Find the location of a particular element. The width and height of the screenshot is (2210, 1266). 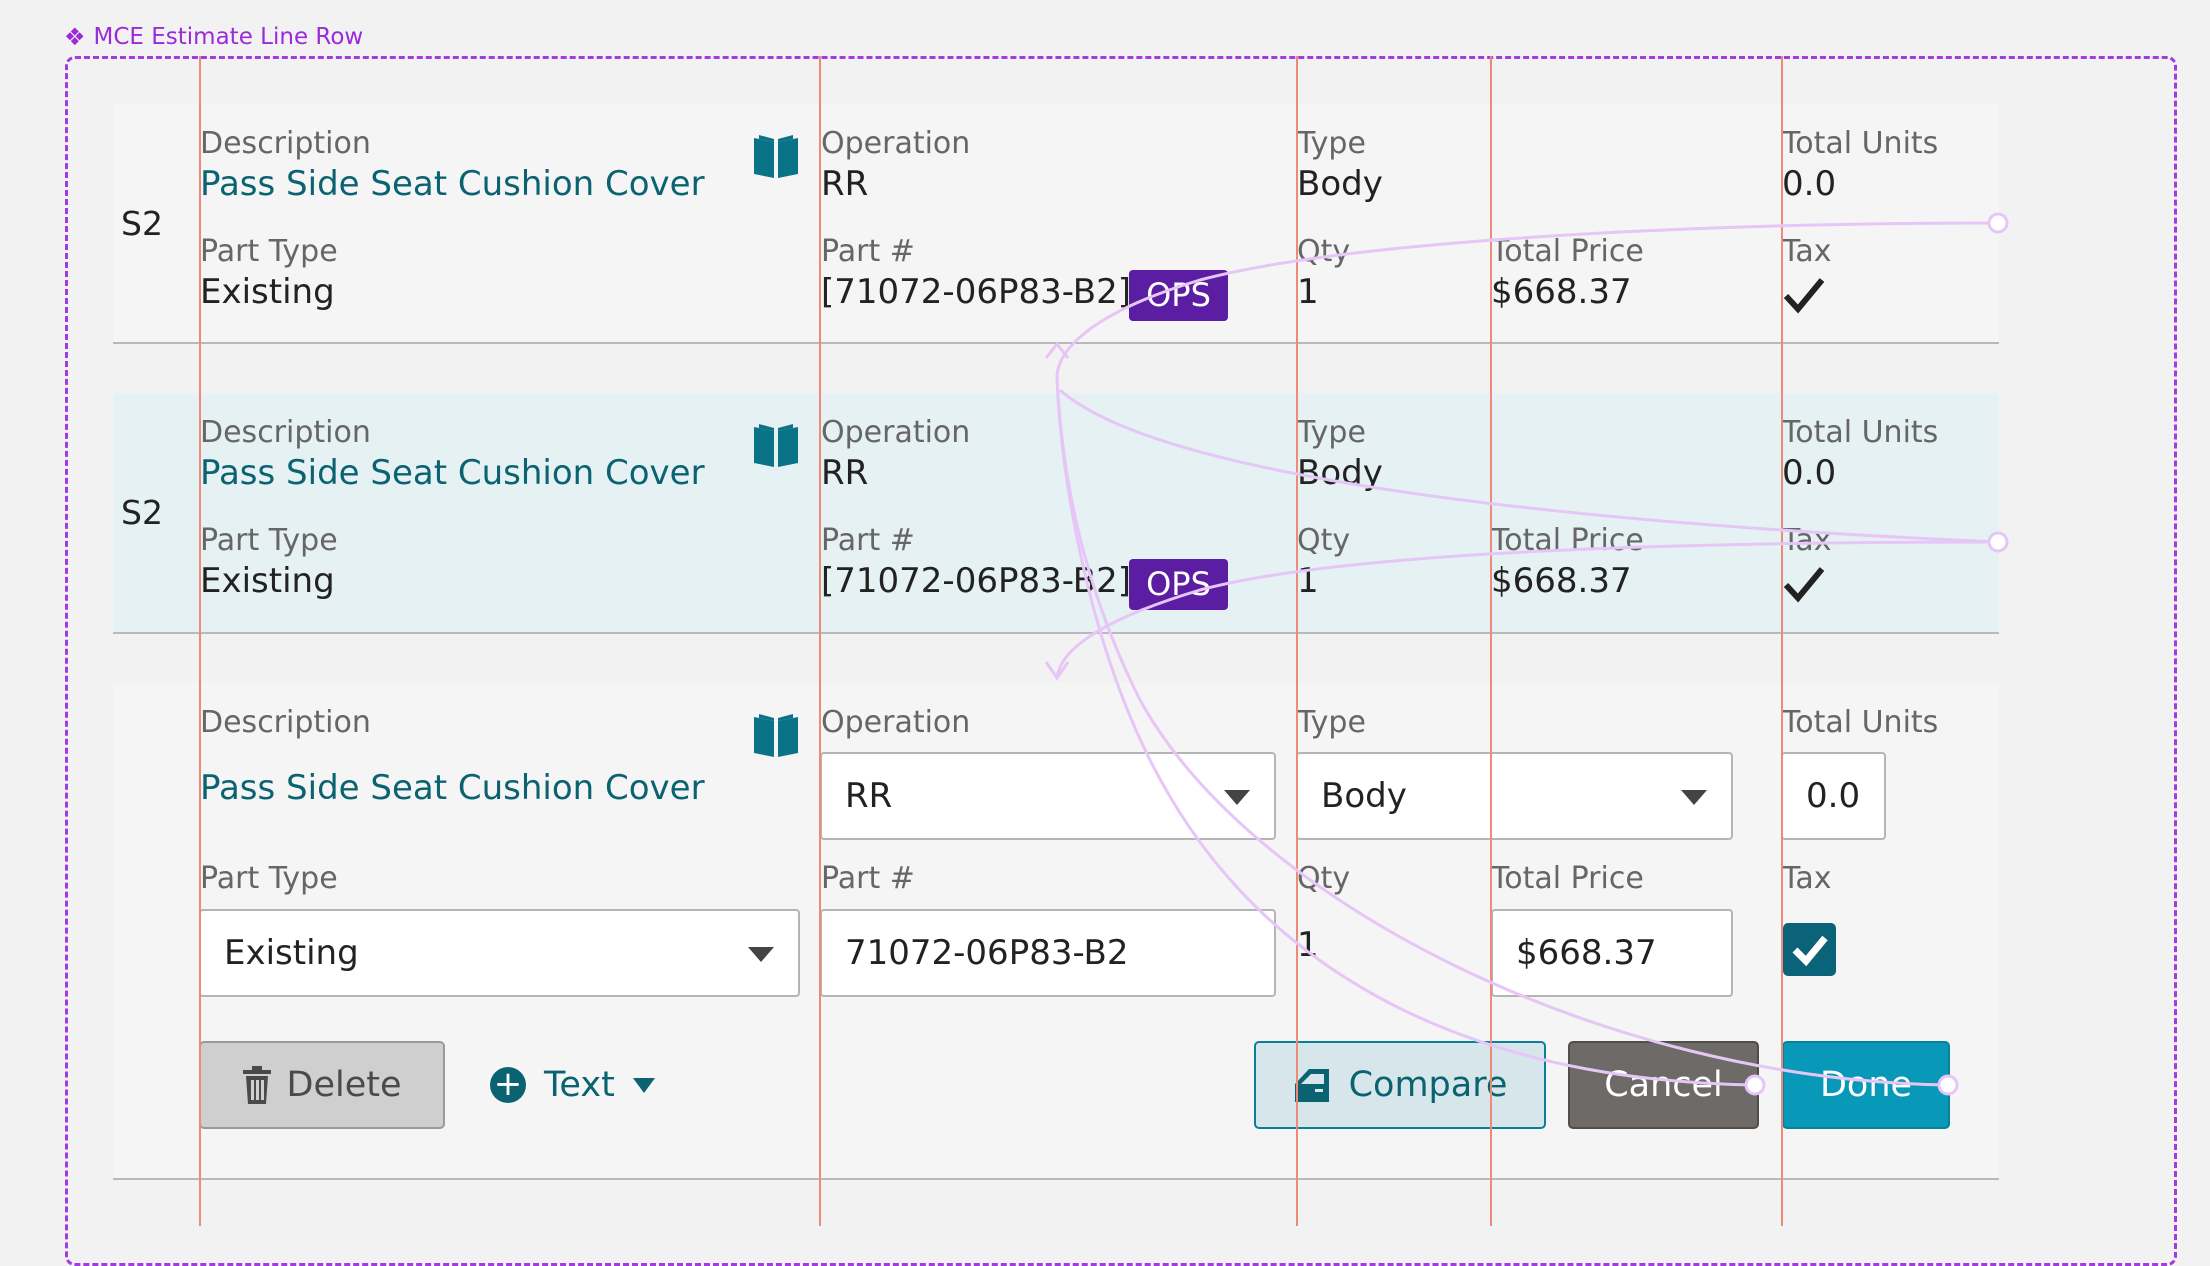

done-button-label: Done is located at coordinates (1866, 1085).